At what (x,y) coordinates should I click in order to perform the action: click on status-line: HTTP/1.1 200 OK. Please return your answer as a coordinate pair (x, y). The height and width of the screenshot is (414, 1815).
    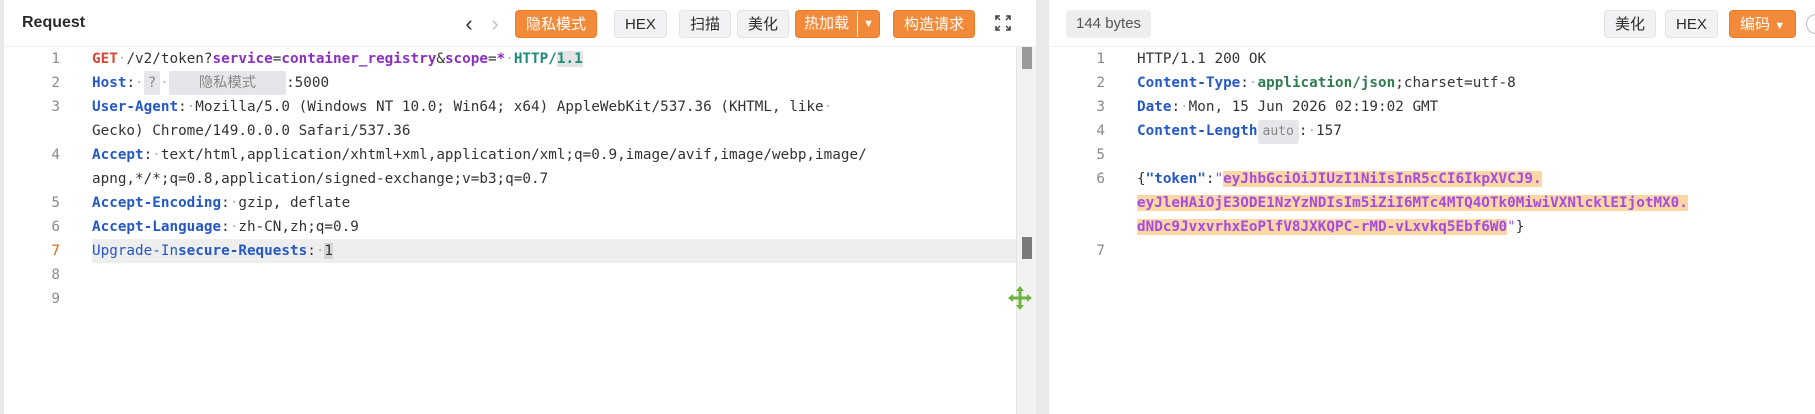
    Looking at the image, I should click on (1202, 59).